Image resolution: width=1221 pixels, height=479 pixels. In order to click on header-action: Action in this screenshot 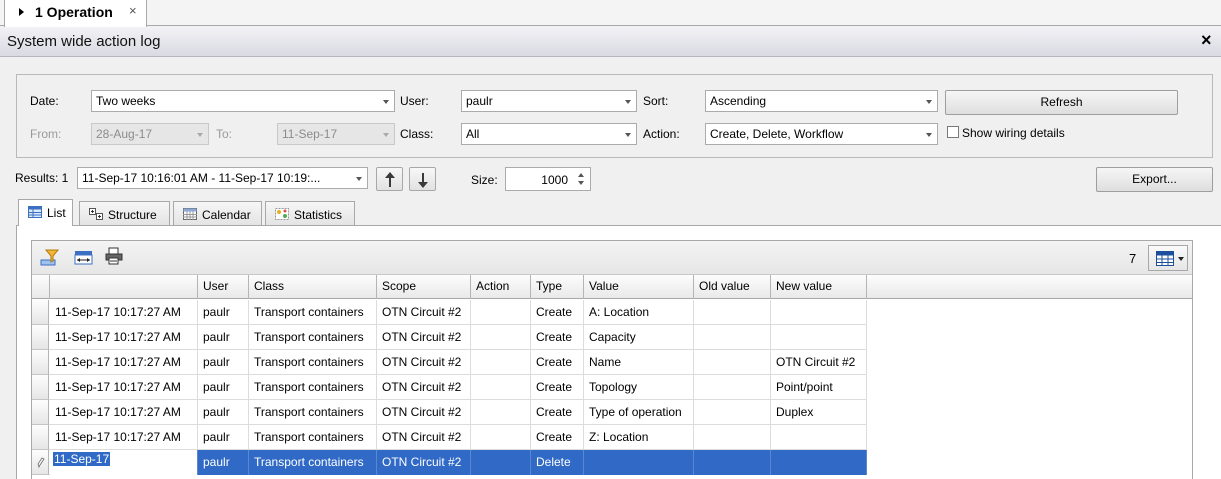, I will do `click(501, 287)`.